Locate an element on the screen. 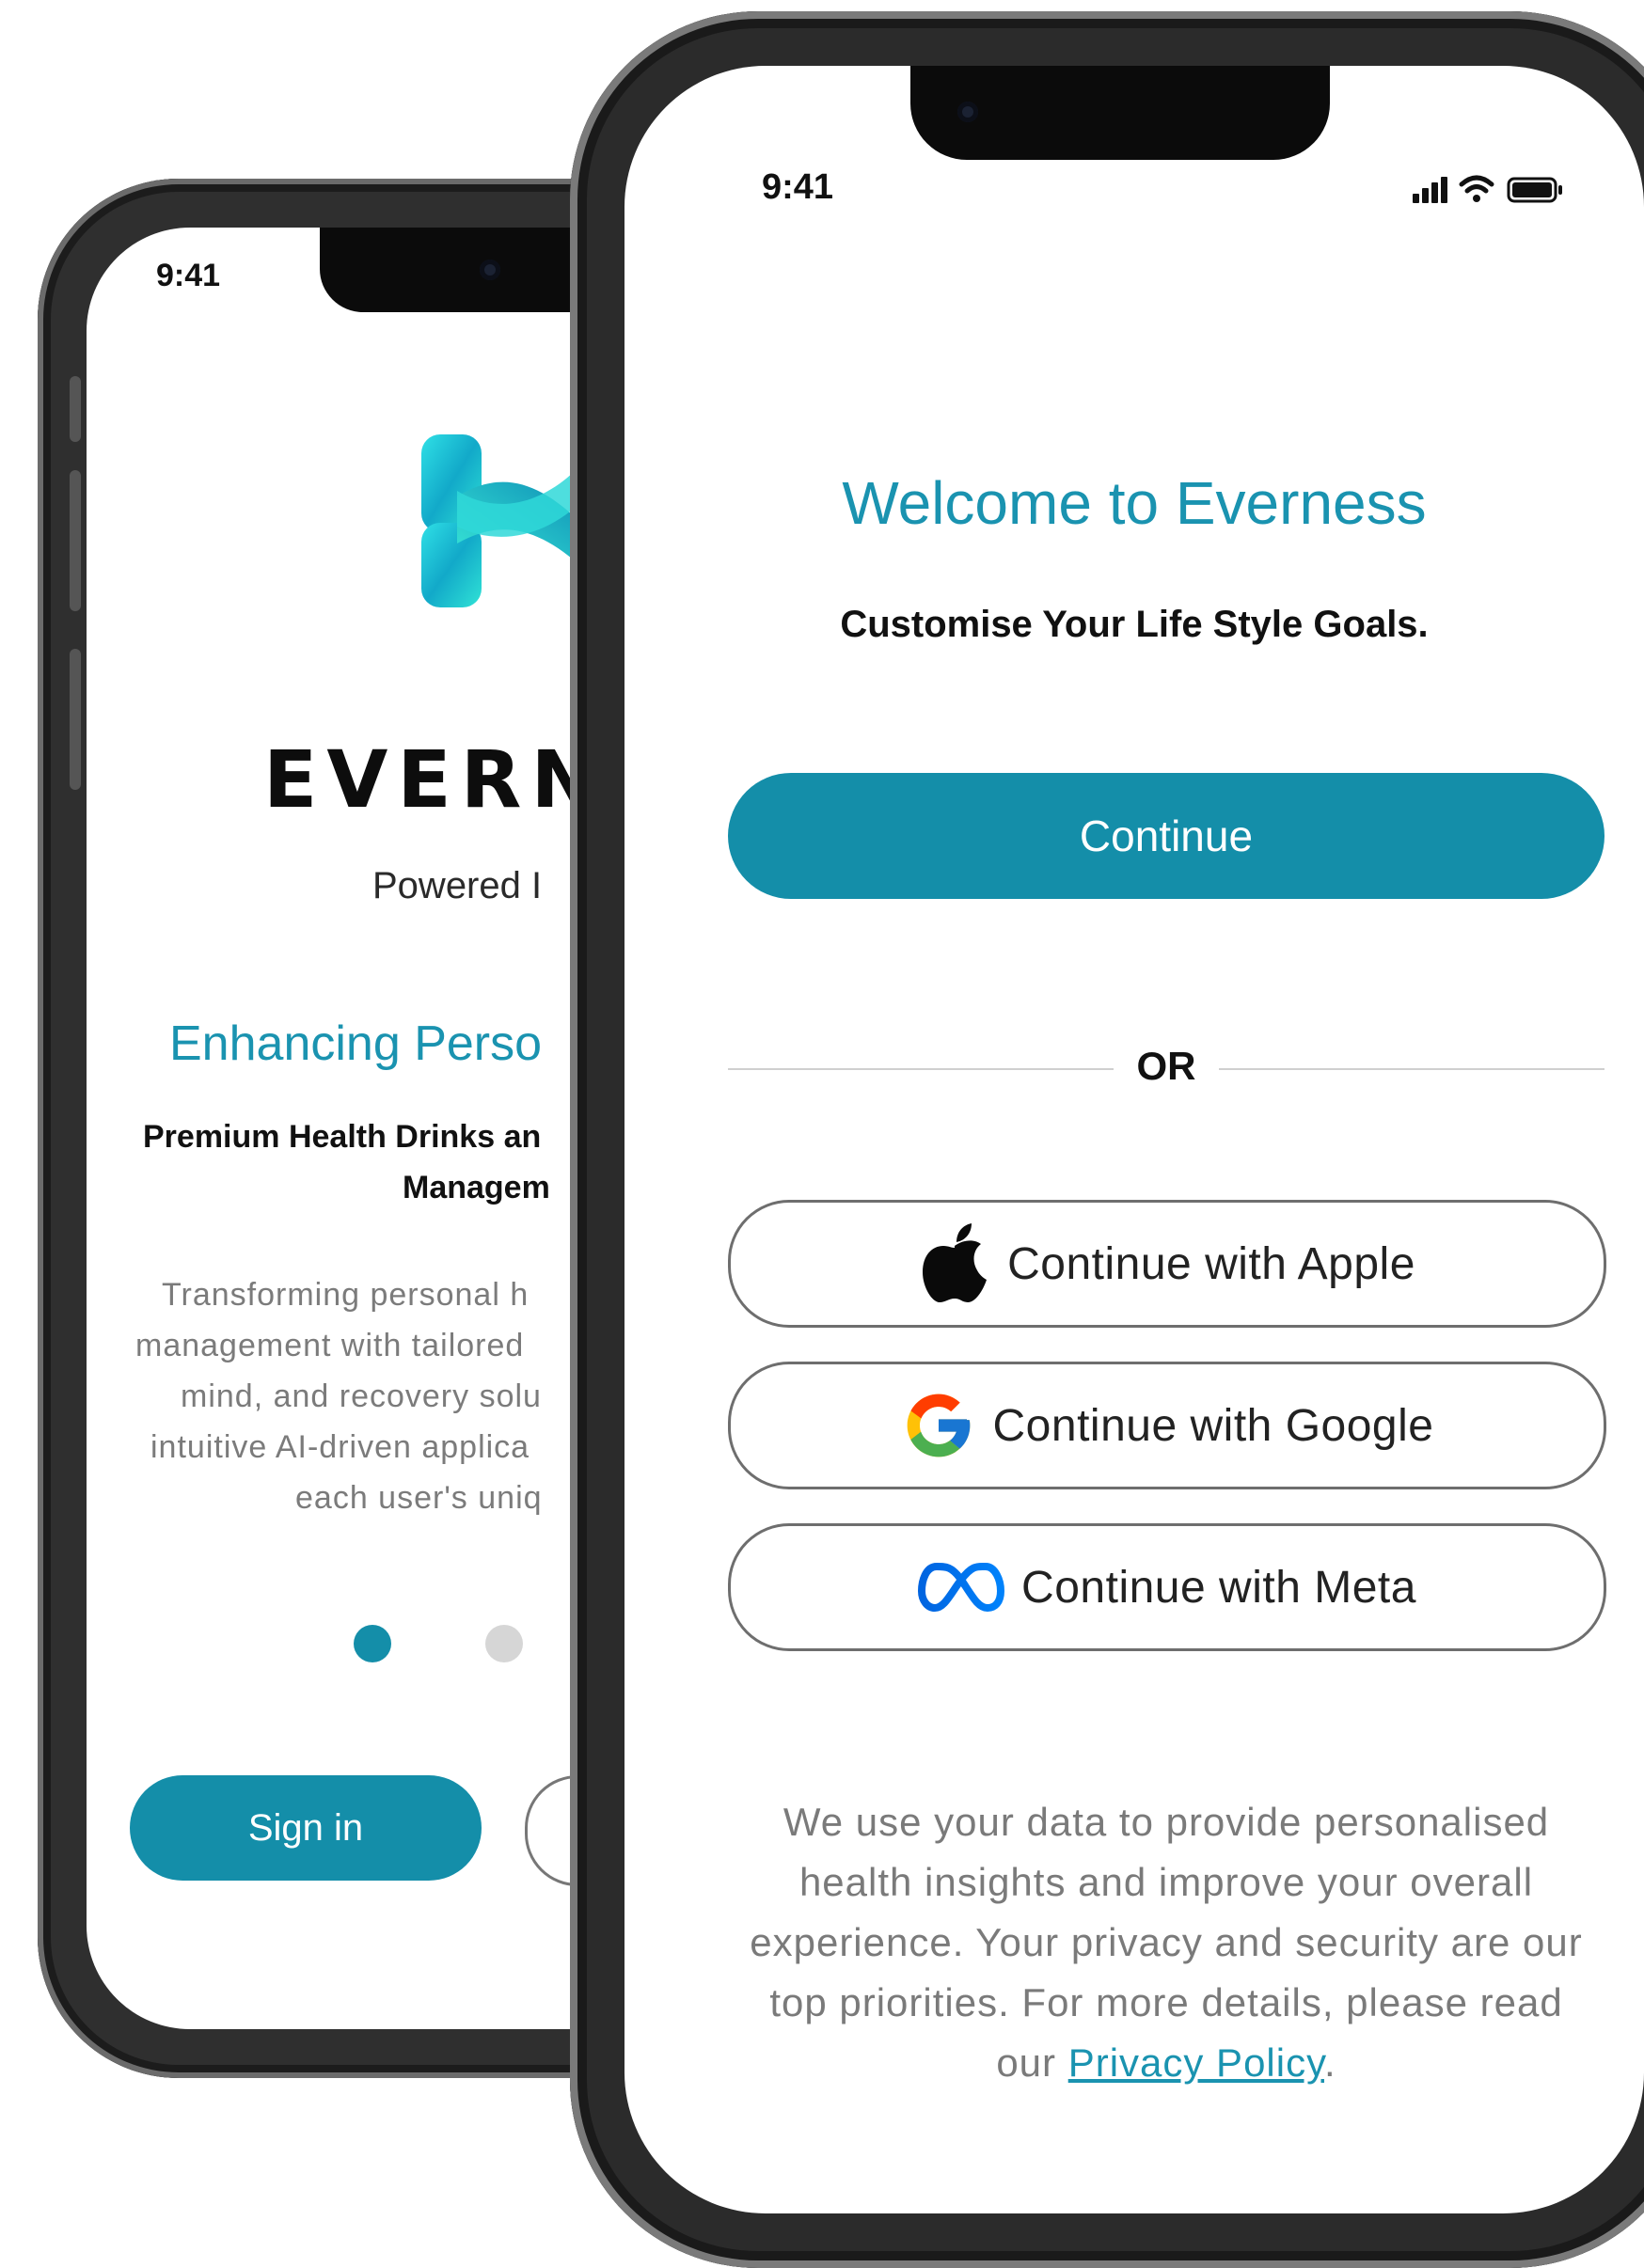 This screenshot has height=2268, width=1644. privacy-suffix: . is located at coordinates (1329, 2062).